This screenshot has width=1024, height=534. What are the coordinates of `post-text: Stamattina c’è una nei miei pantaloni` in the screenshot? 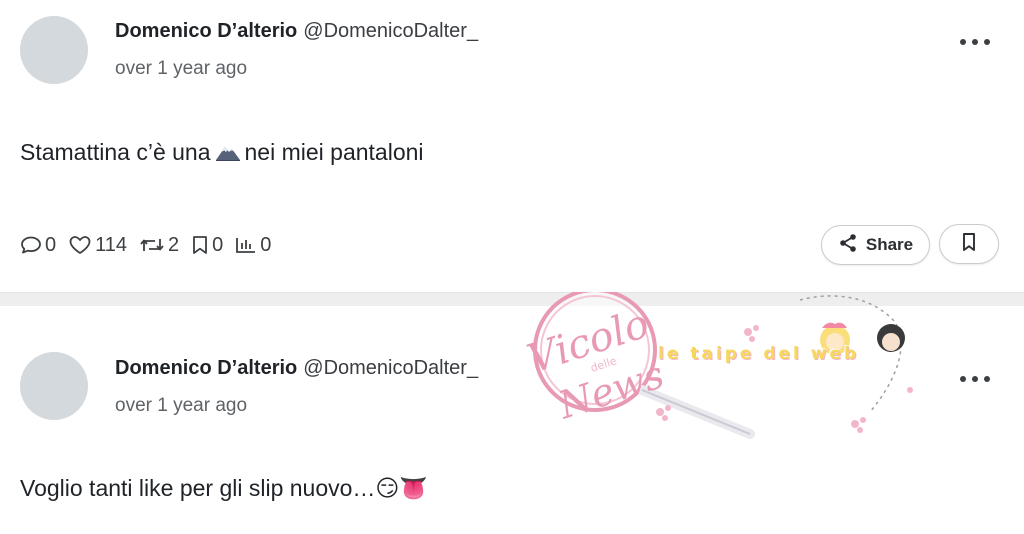 It's located at (222, 153).